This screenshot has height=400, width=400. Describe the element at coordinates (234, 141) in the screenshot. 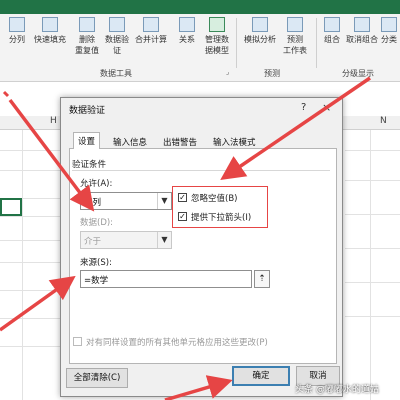

I see `tab-ime-mode: 输入法模式` at that location.